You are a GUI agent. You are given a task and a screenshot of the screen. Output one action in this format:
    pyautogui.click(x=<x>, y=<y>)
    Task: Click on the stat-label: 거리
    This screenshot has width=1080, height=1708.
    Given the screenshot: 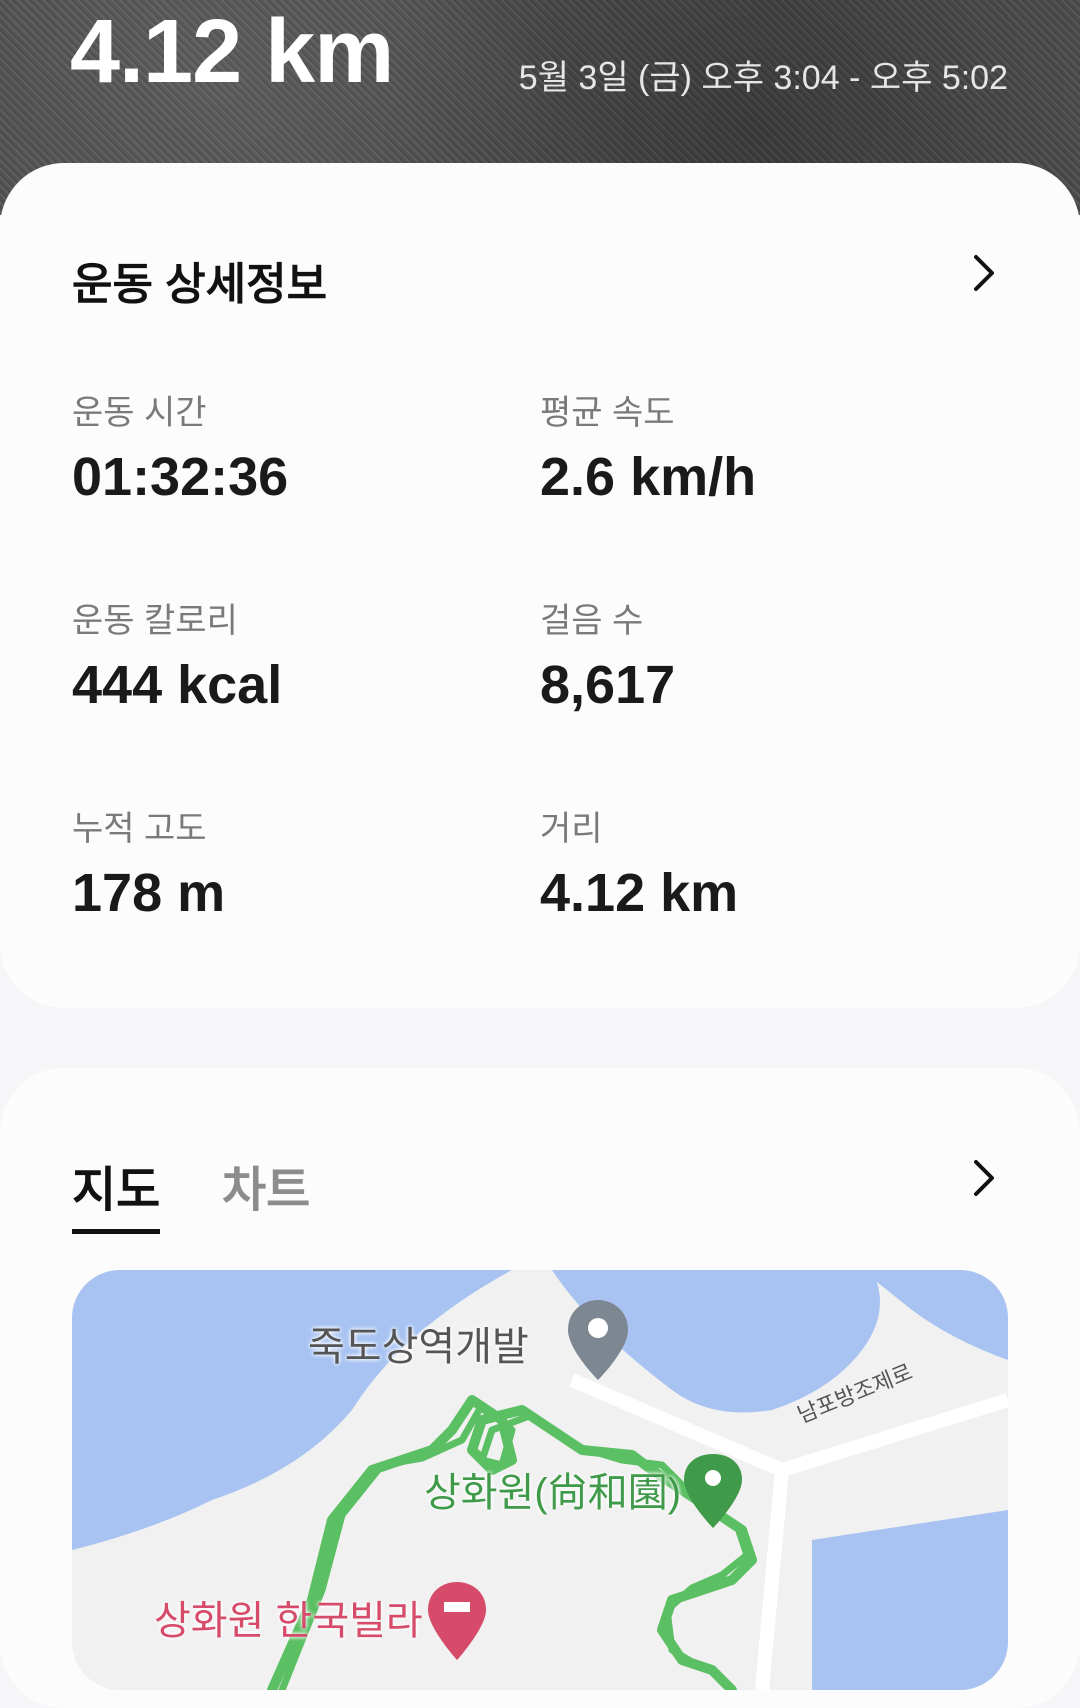 What is the action you would take?
    pyautogui.click(x=571, y=829)
    